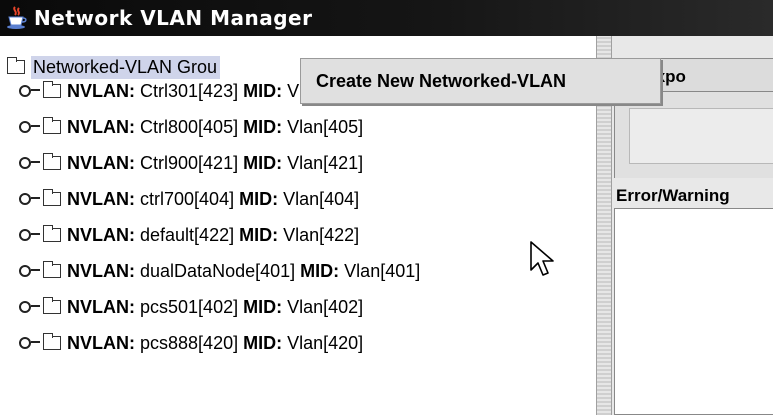 This screenshot has height=415, width=773. I want to click on import-export-box, so click(701, 136).